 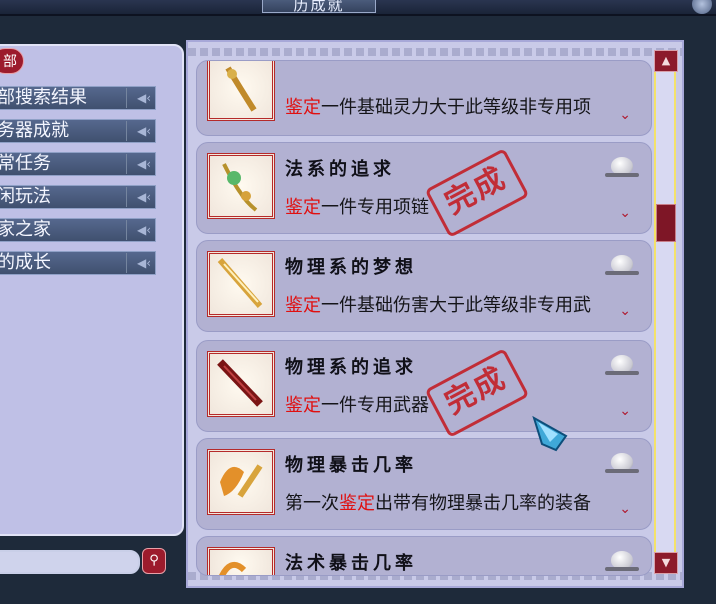 What do you see at coordinates (438, 503) in the screenshot?
I see `achievement-desc: 第一次鉴定出带有物理暴击几率的装备` at bounding box center [438, 503].